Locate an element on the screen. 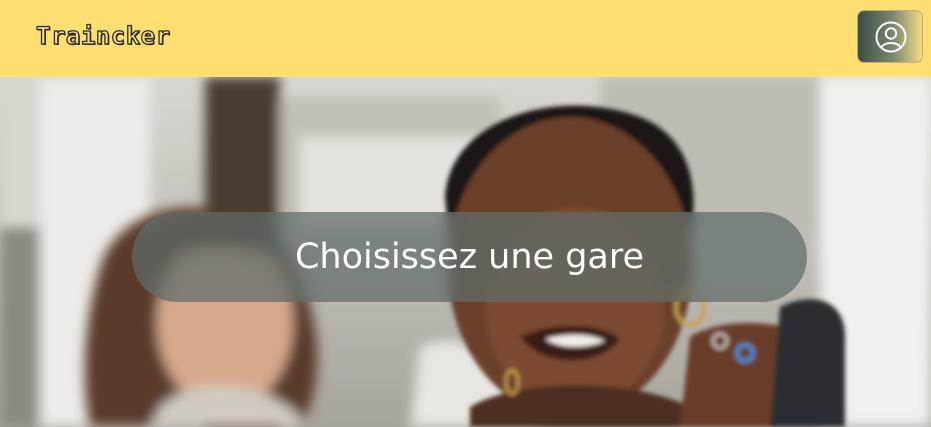 The image size is (931, 427). user-circle-icon is located at coordinates (891, 37).